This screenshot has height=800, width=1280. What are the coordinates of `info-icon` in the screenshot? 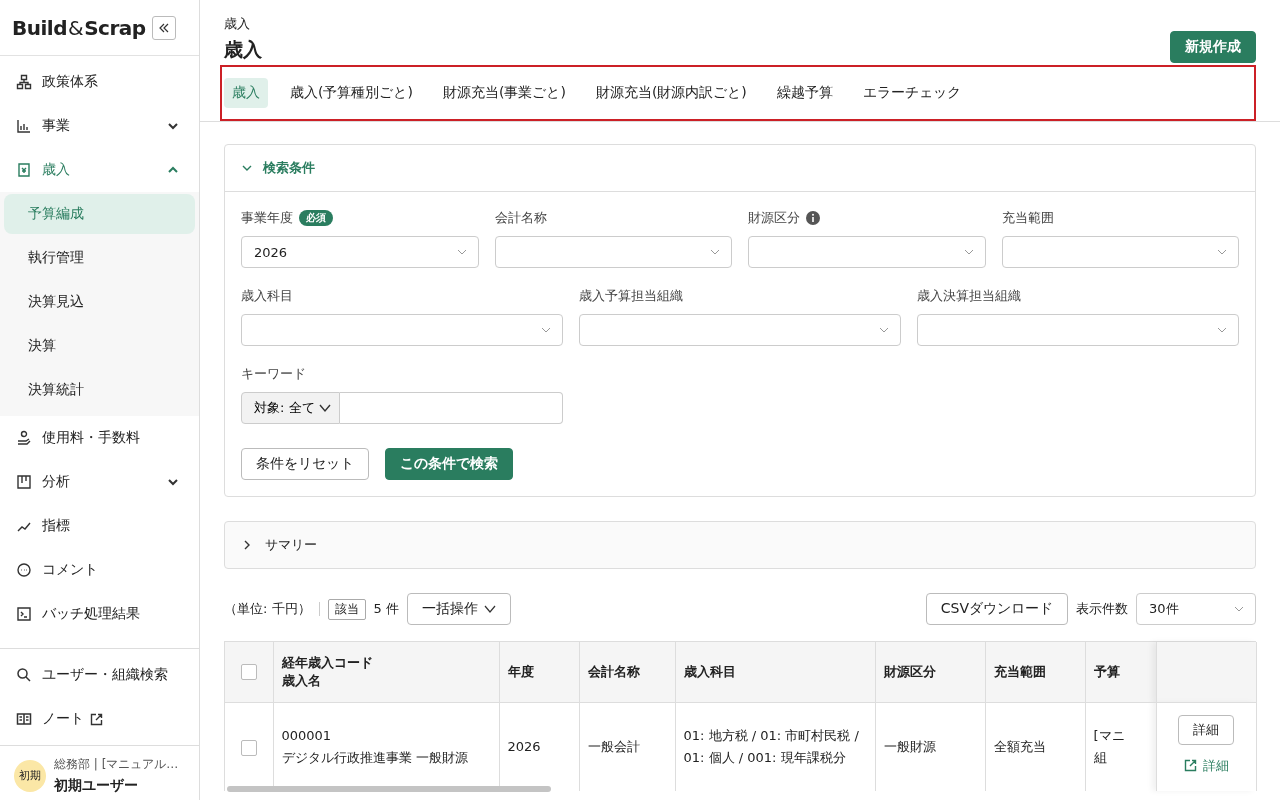 It's located at (813, 218).